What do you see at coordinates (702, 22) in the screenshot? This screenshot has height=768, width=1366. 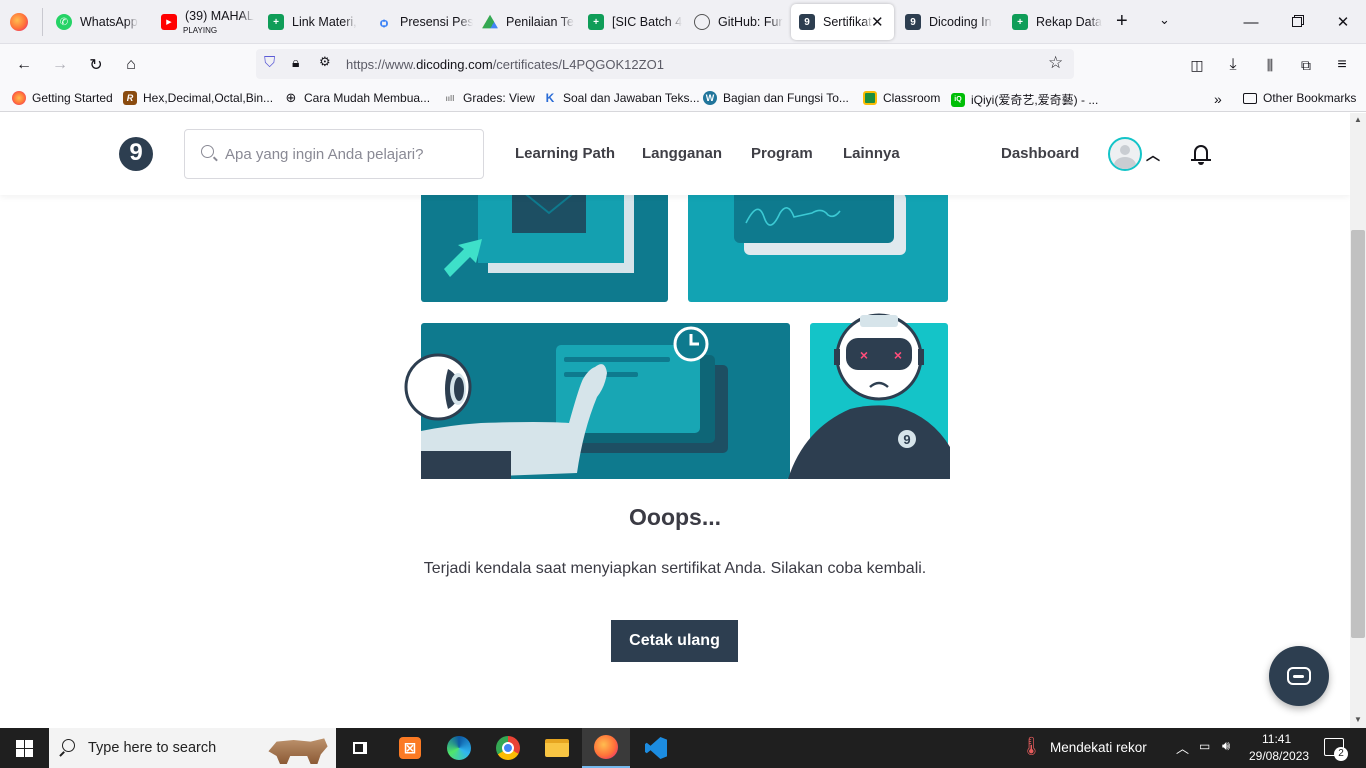 I see `openai-icon` at bounding box center [702, 22].